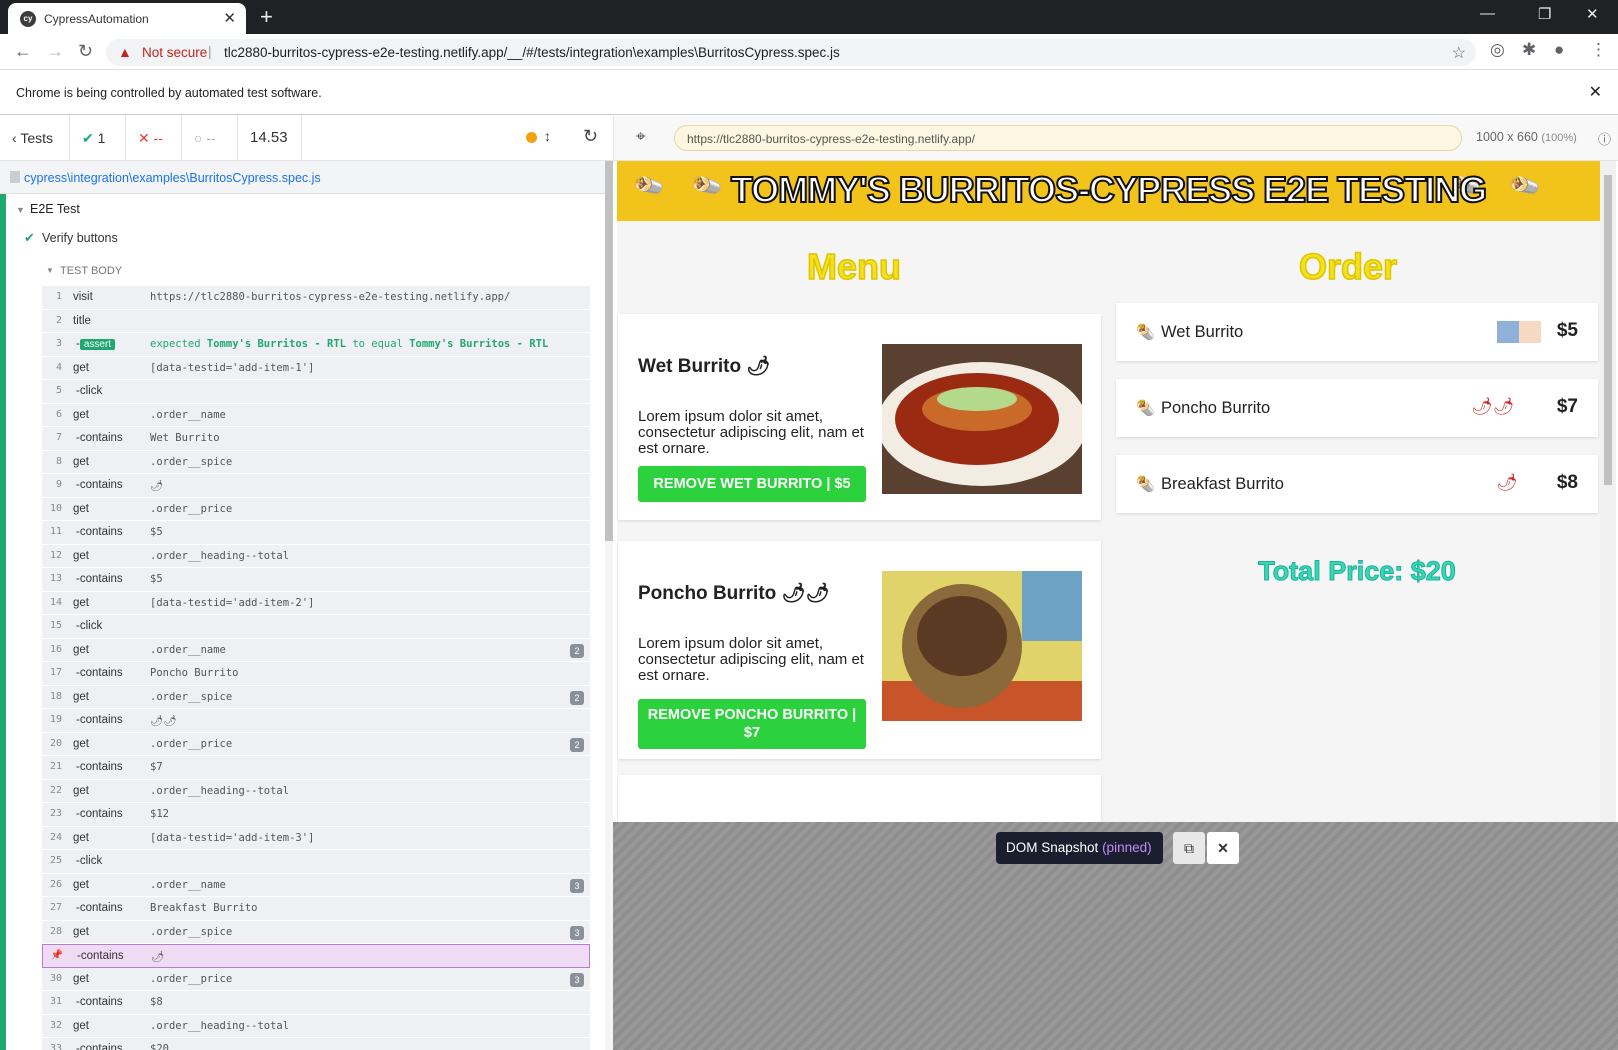 The height and width of the screenshot is (1050, 1618). Describe the element at coordinates (547, 136) in the screenshot. I see `scroll-toggle-icon: ↕` at that location.